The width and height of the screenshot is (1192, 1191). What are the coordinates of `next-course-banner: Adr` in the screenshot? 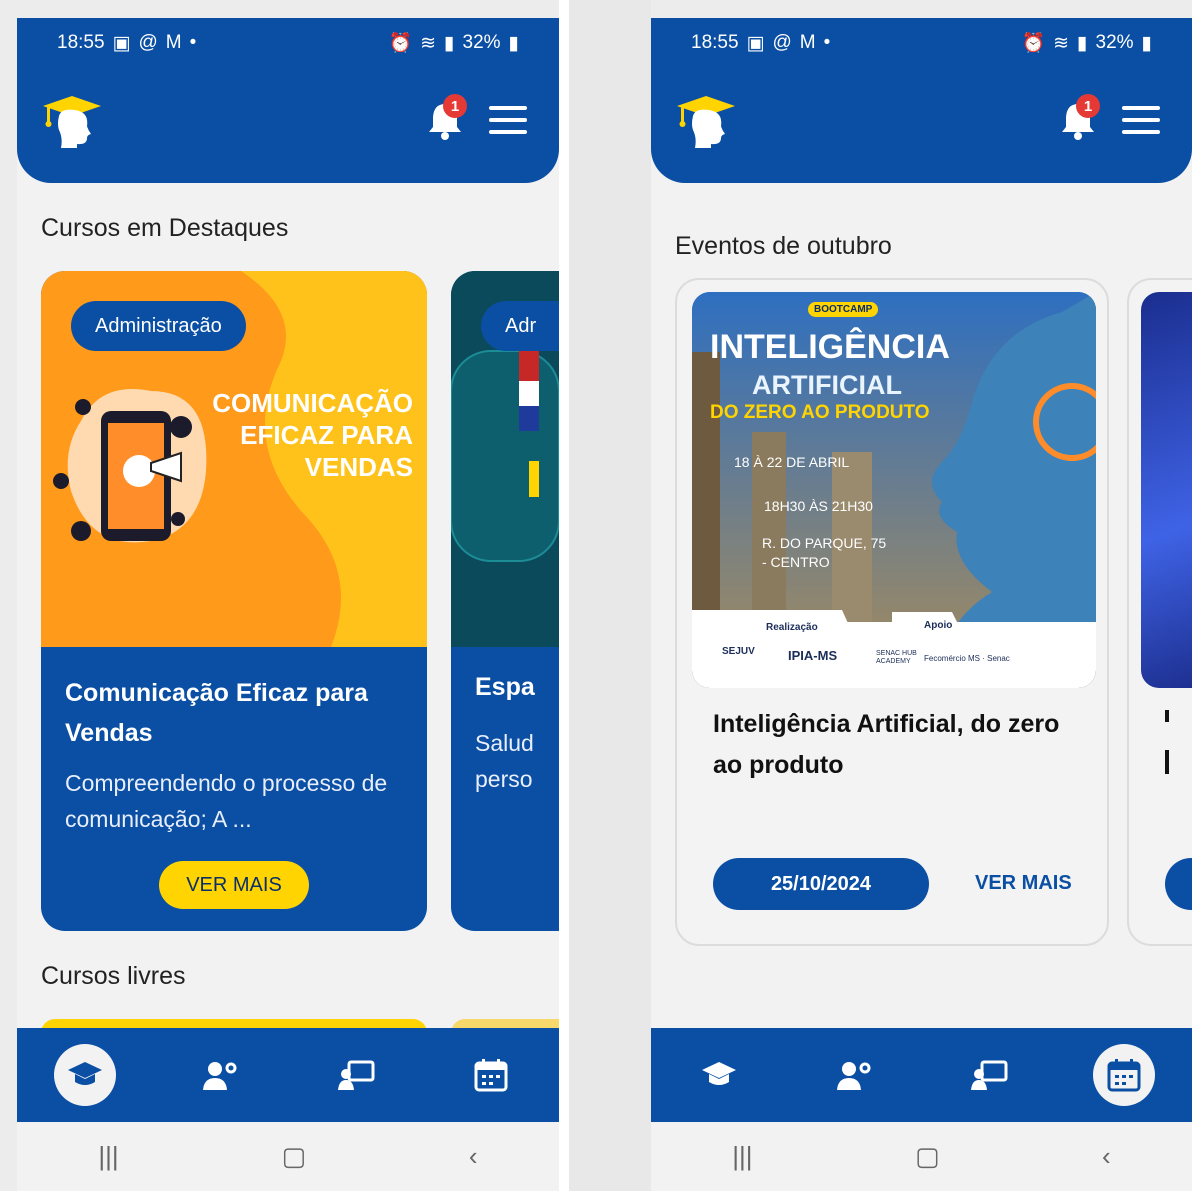 It's located at (505, 459).